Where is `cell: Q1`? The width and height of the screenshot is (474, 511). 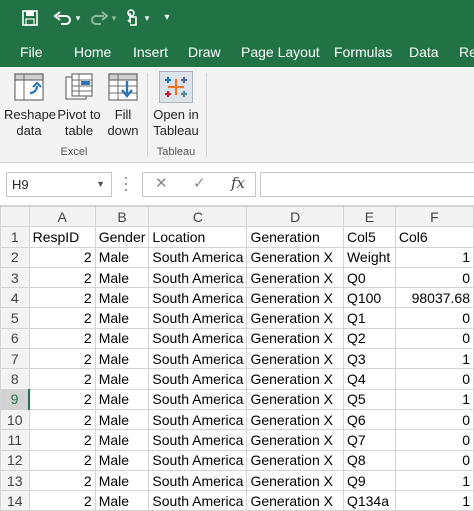 cell: Q1 is located at coordinates (369, 318).